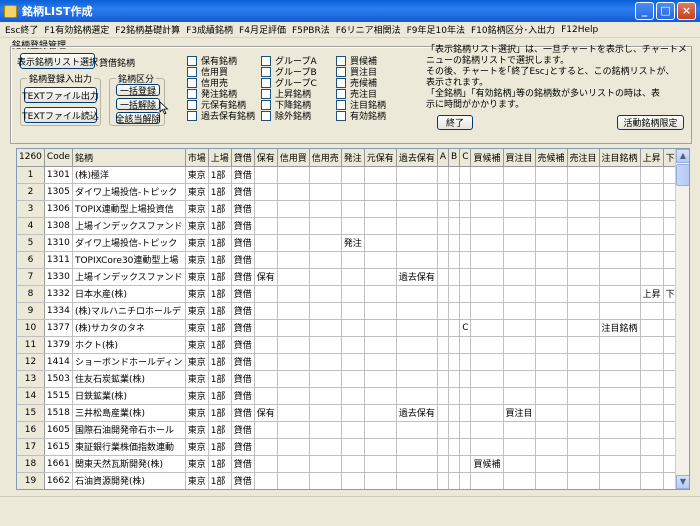 The height and width of the screenshot is (526, 700). I want to click on scroll-up-icon: ▲, so click(682, 156).